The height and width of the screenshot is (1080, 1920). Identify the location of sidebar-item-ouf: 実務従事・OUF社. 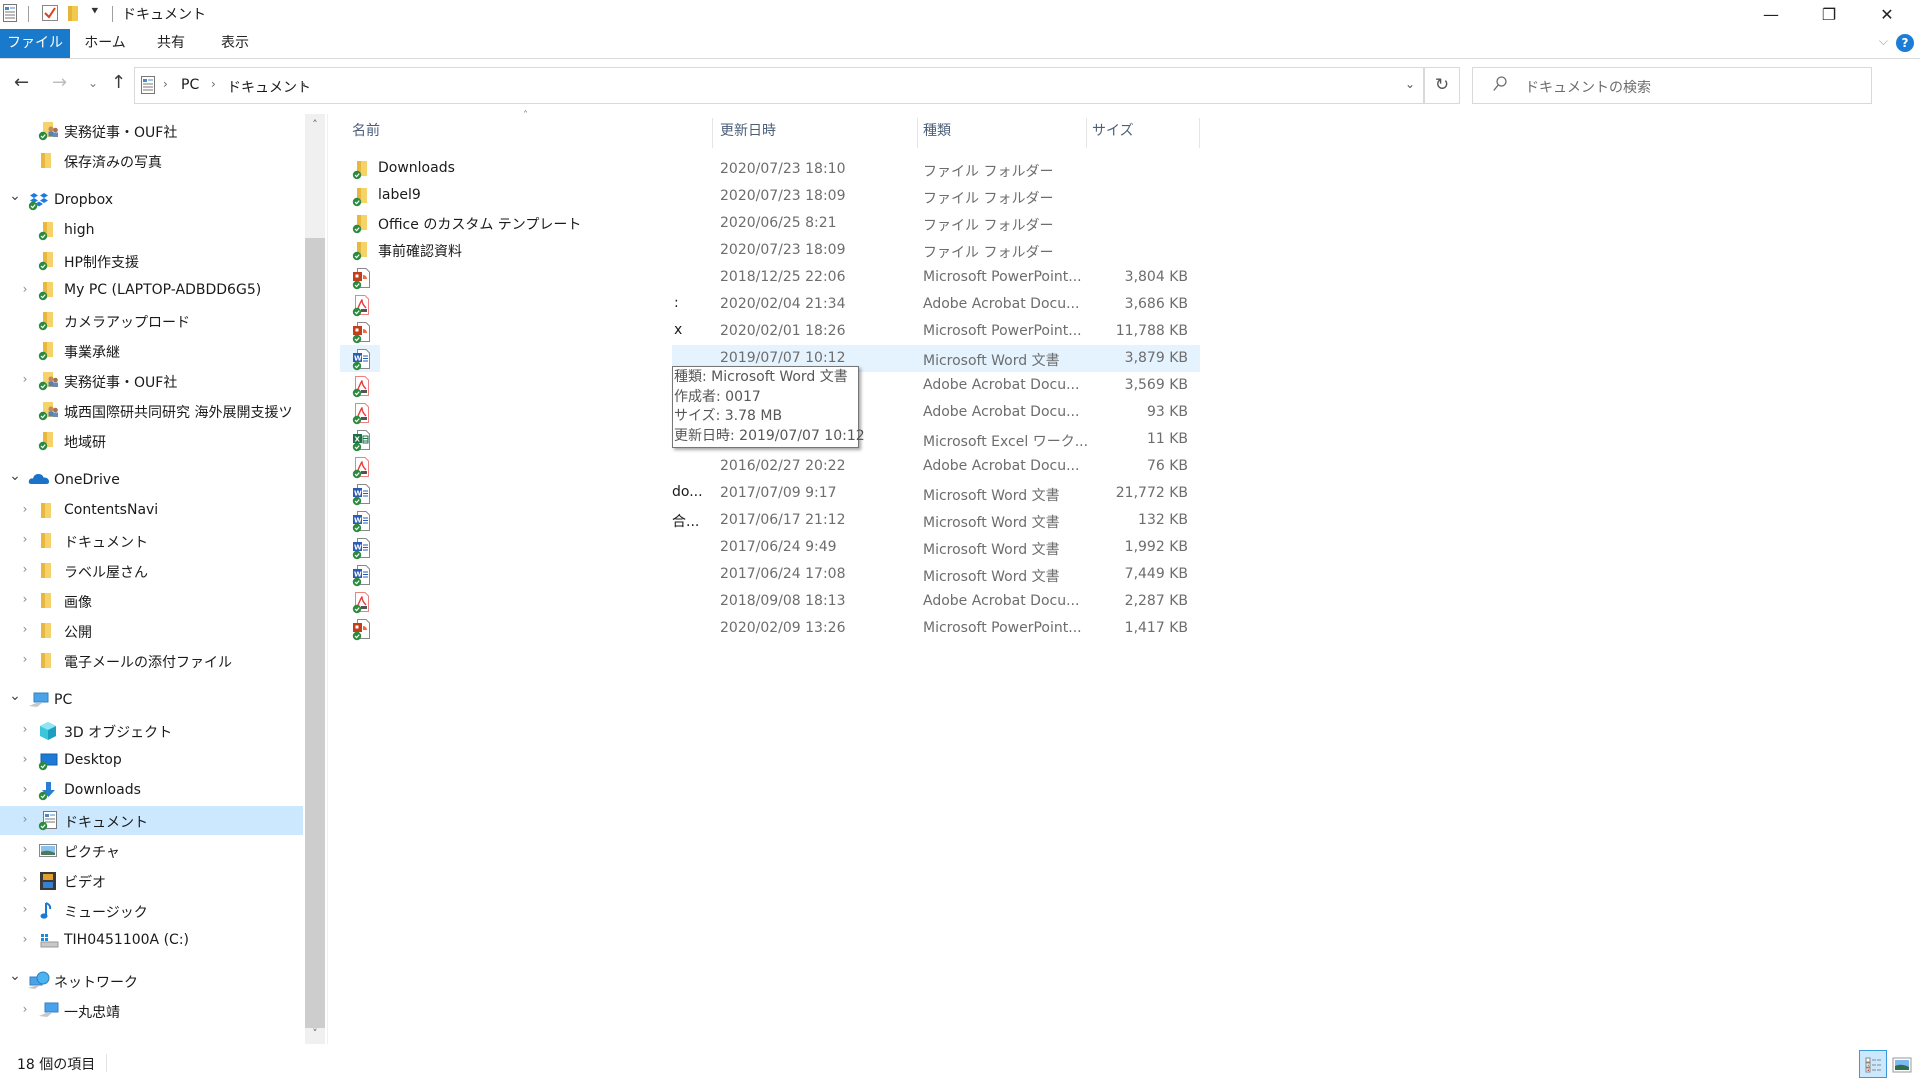
(151, 130).